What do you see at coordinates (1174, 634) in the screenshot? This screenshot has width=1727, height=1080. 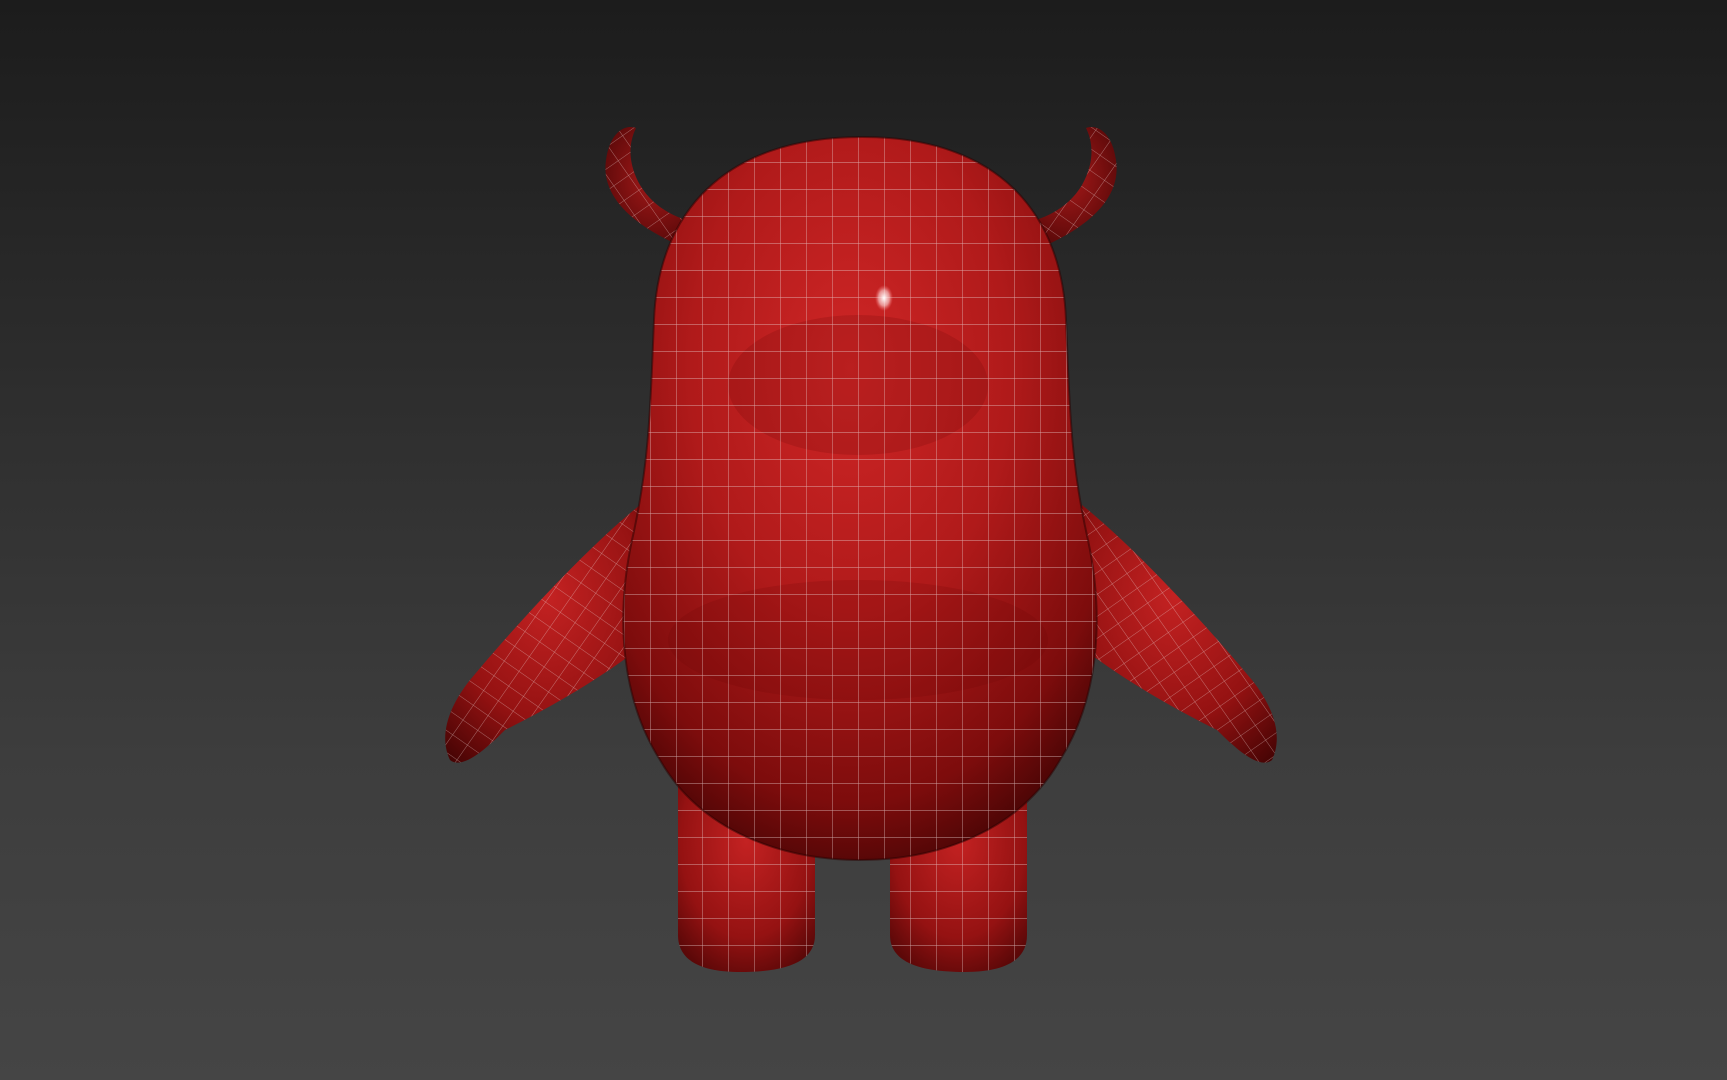 I see `right-arm` at bounding box center [1174, 634].